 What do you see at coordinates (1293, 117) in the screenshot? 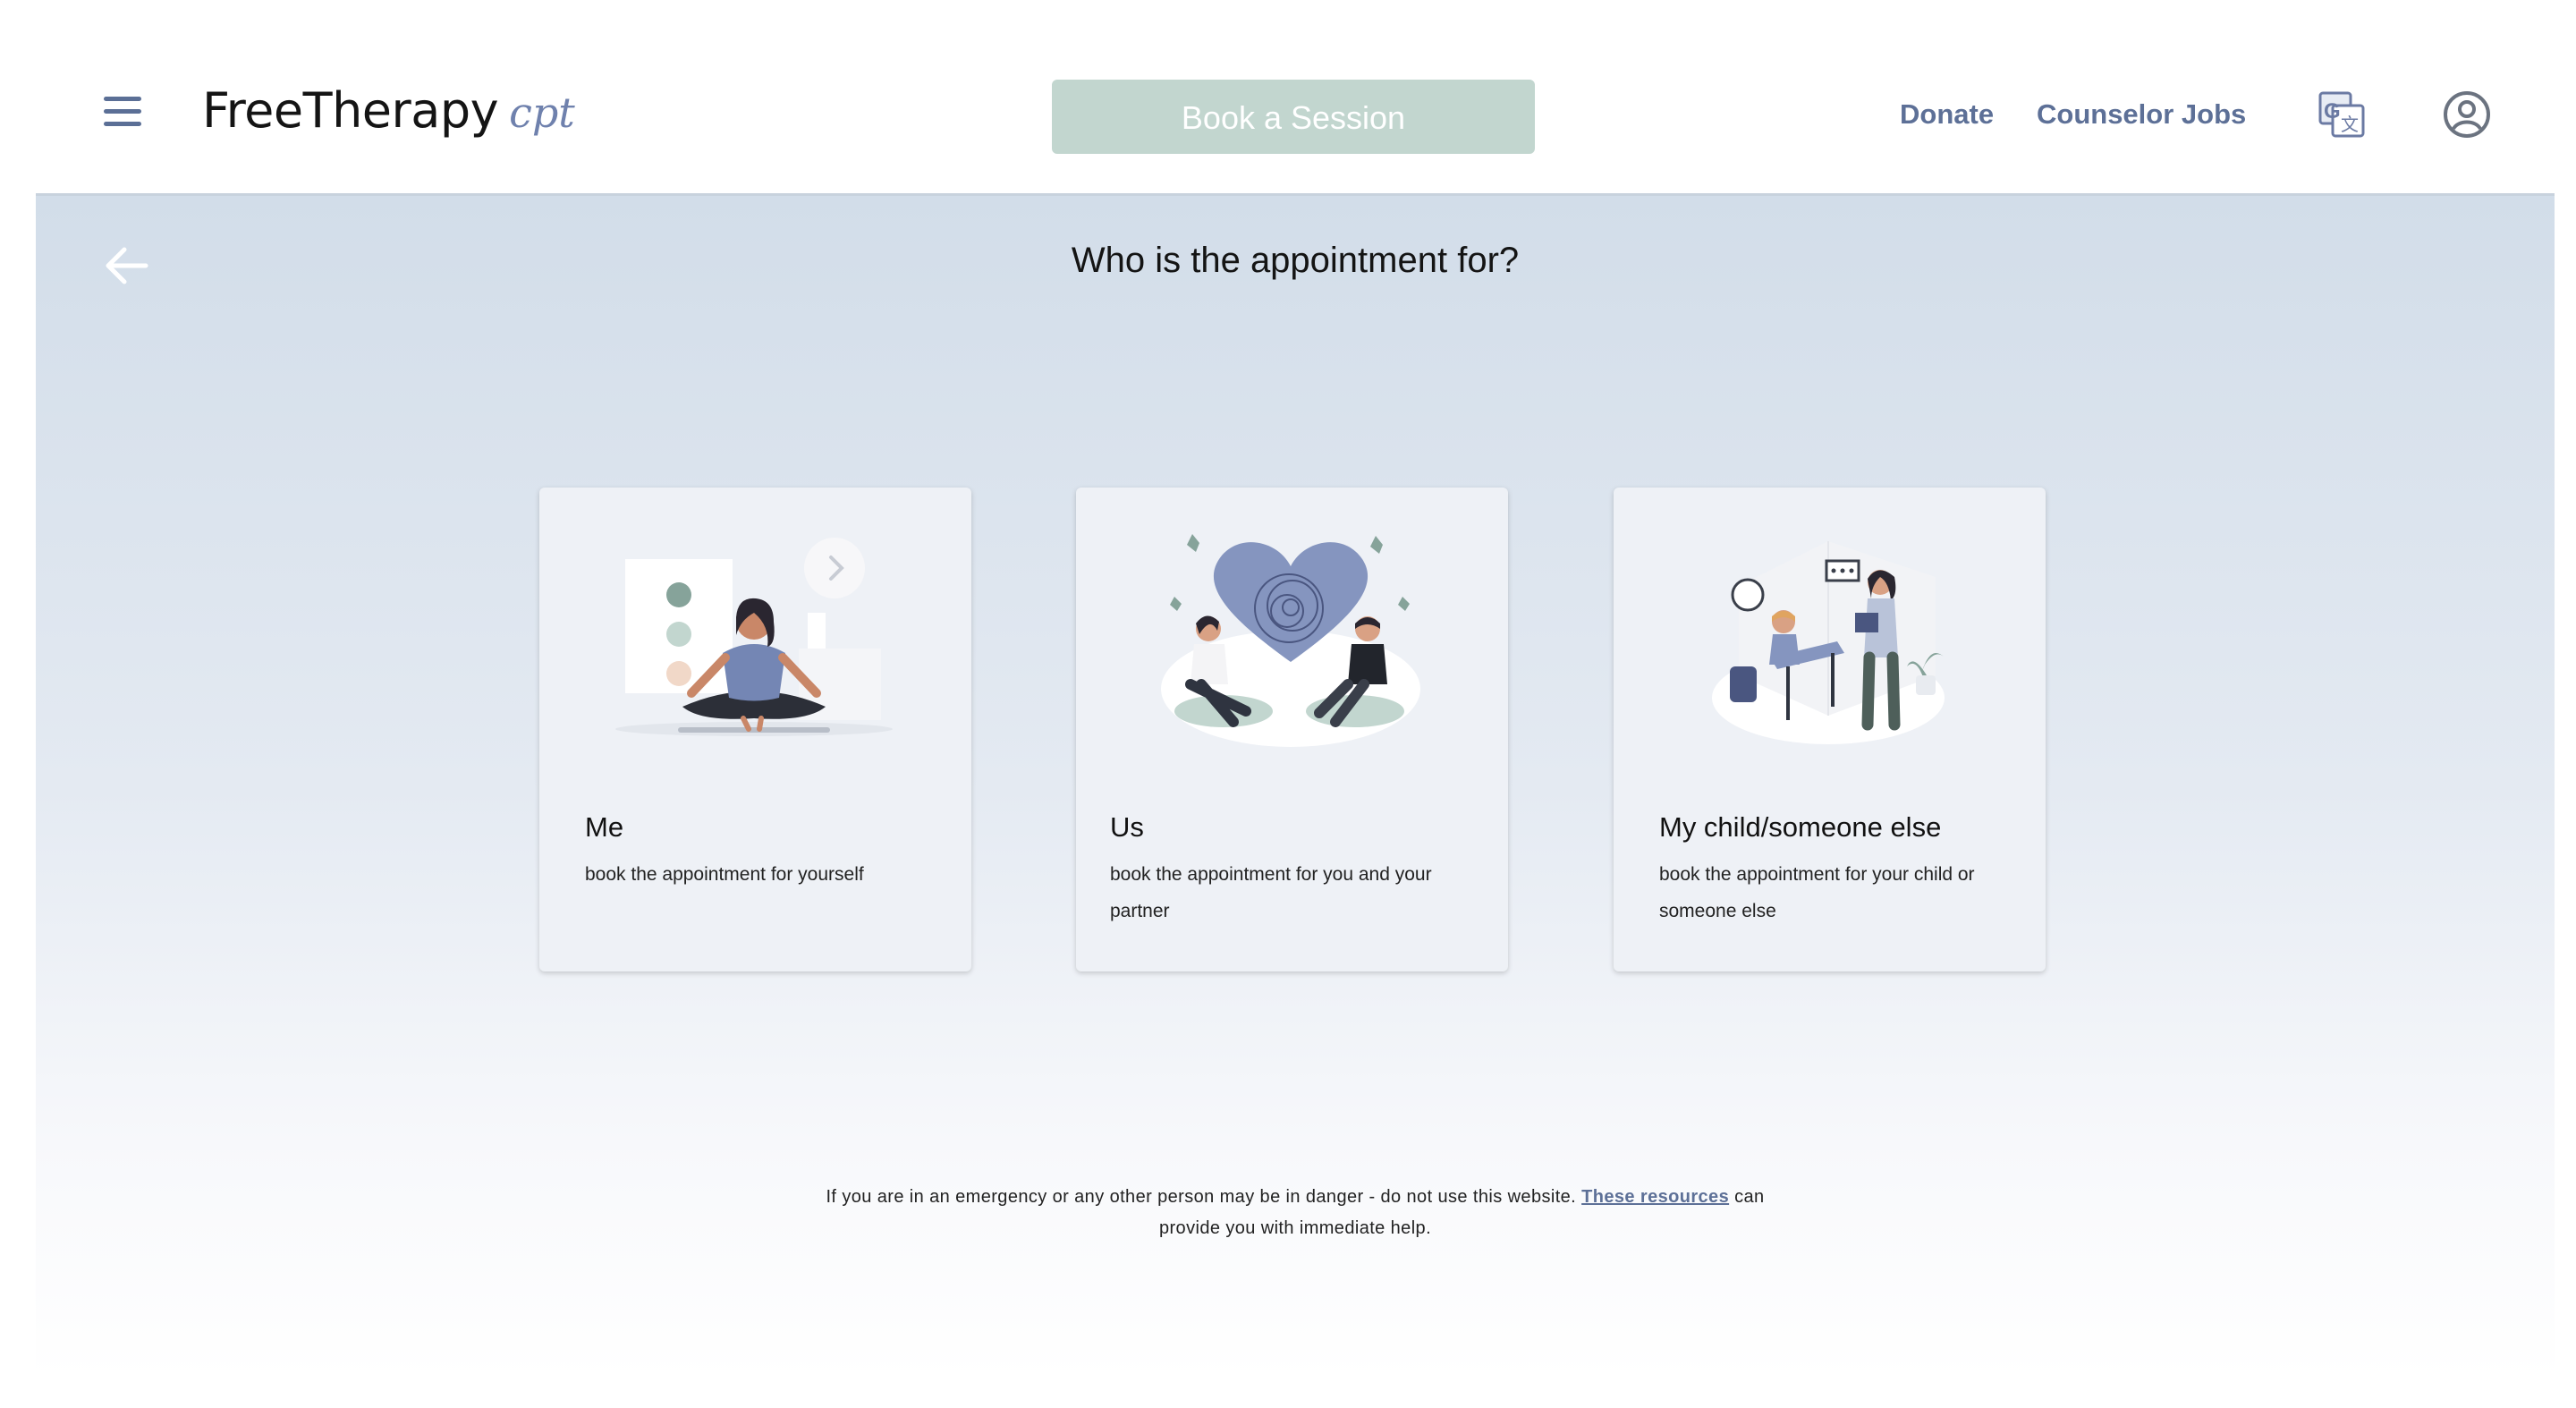
I see `book-session-button: Book a Session` at bounding box center [1293, 117].